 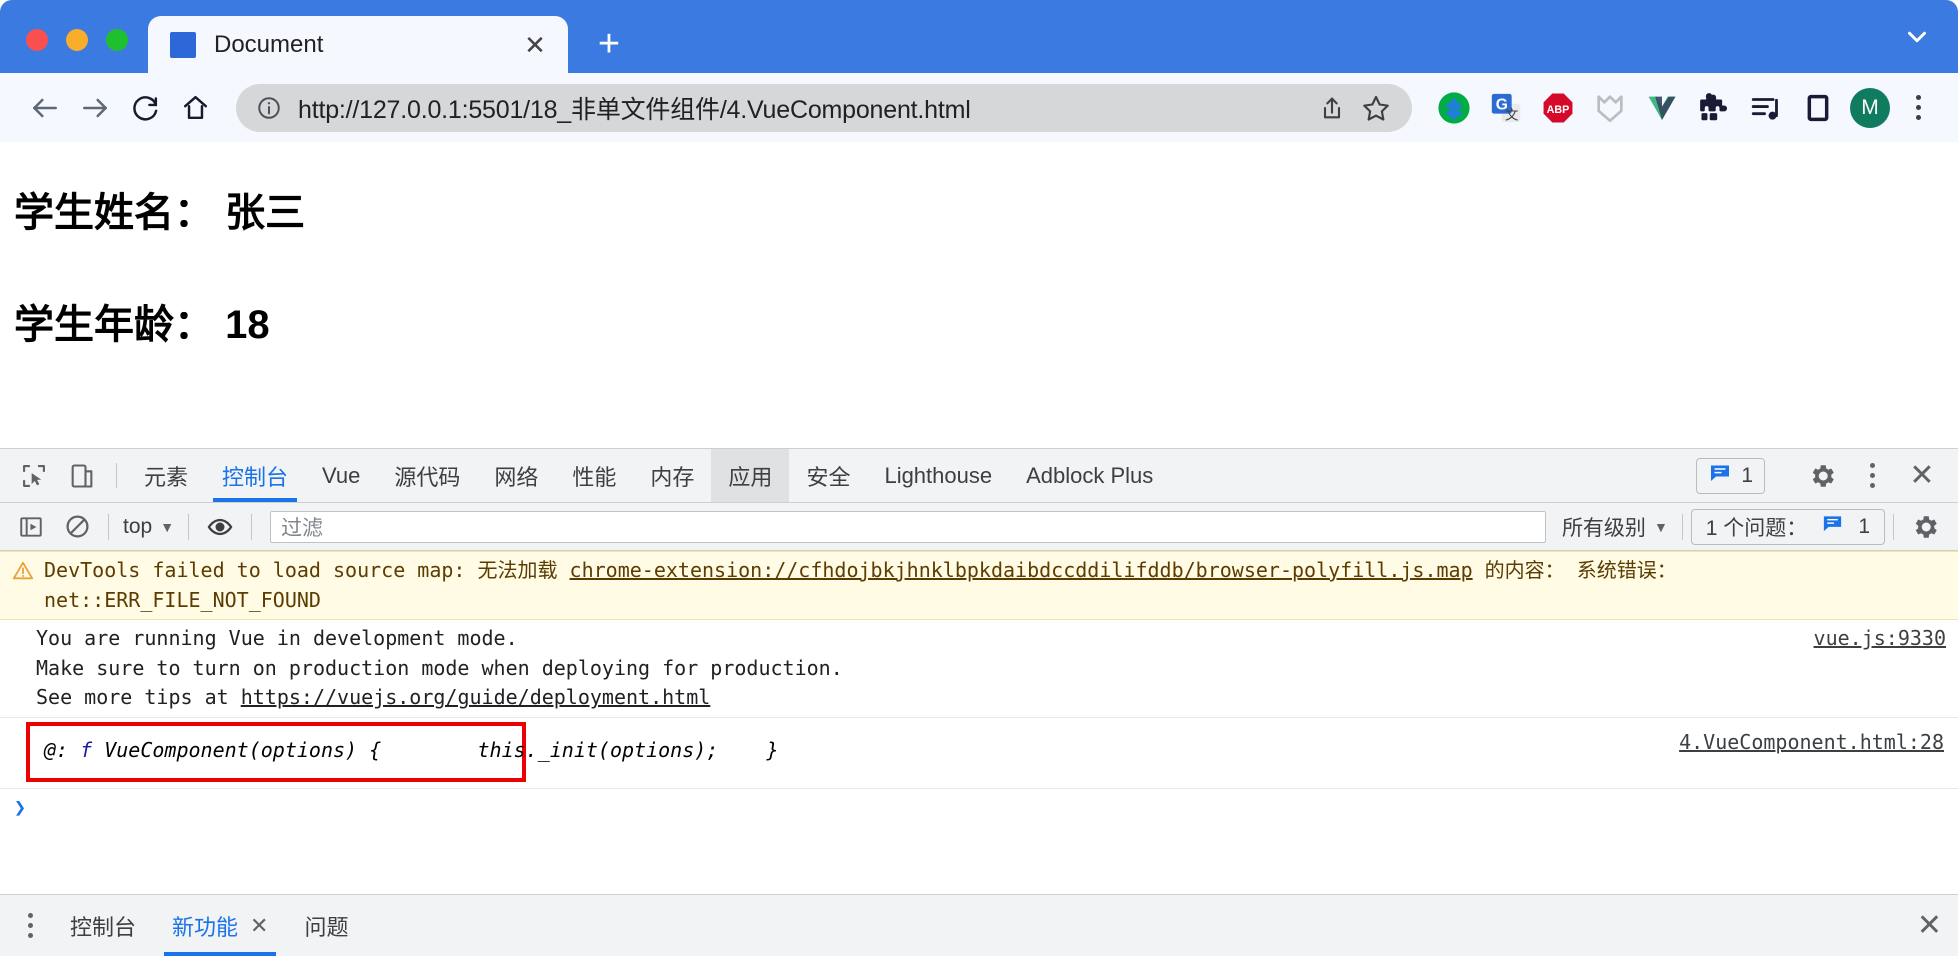 What do you see at coordinates (307, 570) in the screenshot?
I see `warning-text-before: DevTools failed to load source map: 无法加载` at bounding box center [307, 570].